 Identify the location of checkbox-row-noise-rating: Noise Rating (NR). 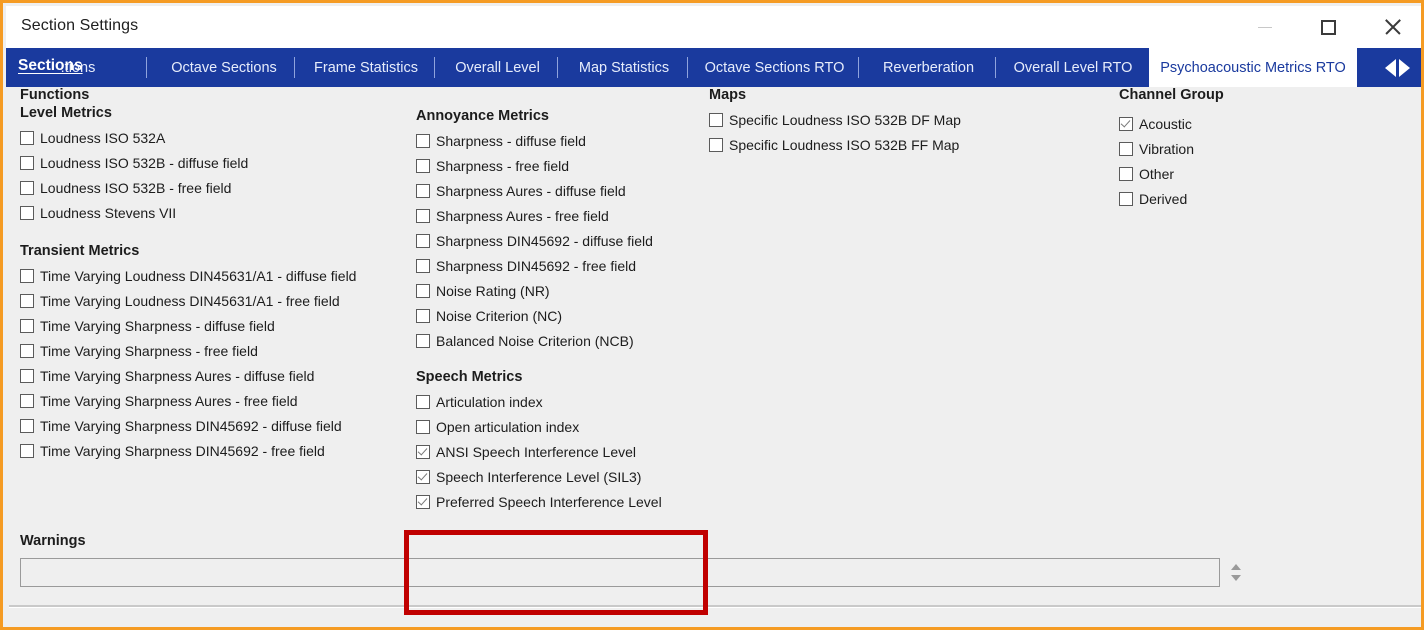
(539, 290).